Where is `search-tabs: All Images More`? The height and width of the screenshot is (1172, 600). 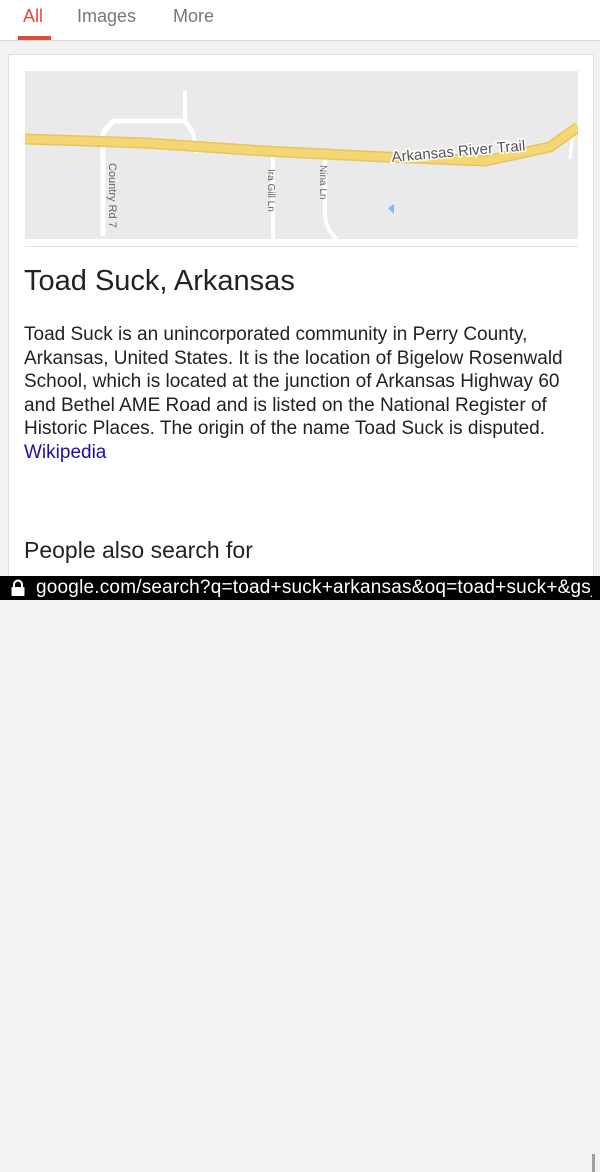 search-tabs: All Images More is located at coordinates (300, 20).